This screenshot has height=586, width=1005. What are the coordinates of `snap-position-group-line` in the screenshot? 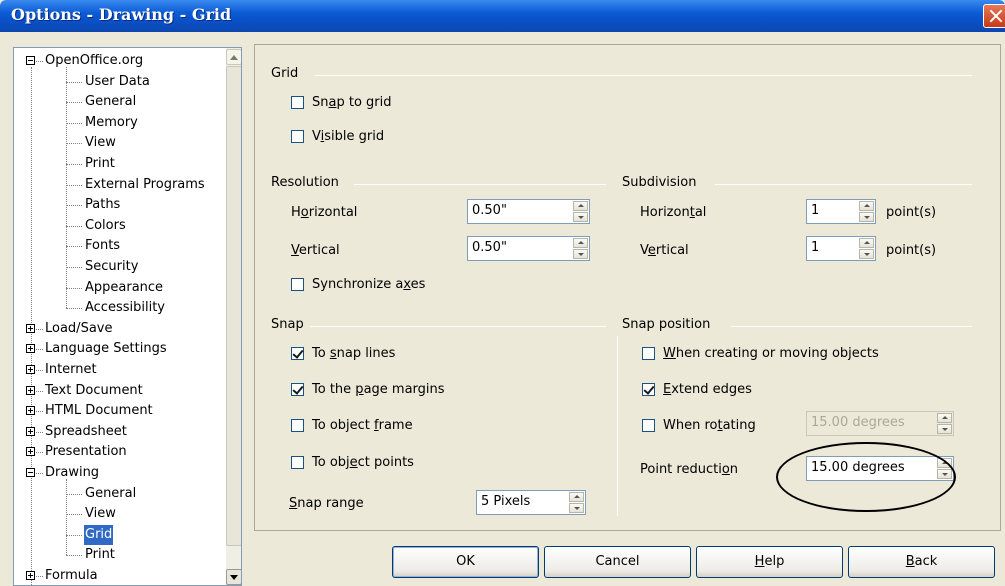 It's located at (851, 326).